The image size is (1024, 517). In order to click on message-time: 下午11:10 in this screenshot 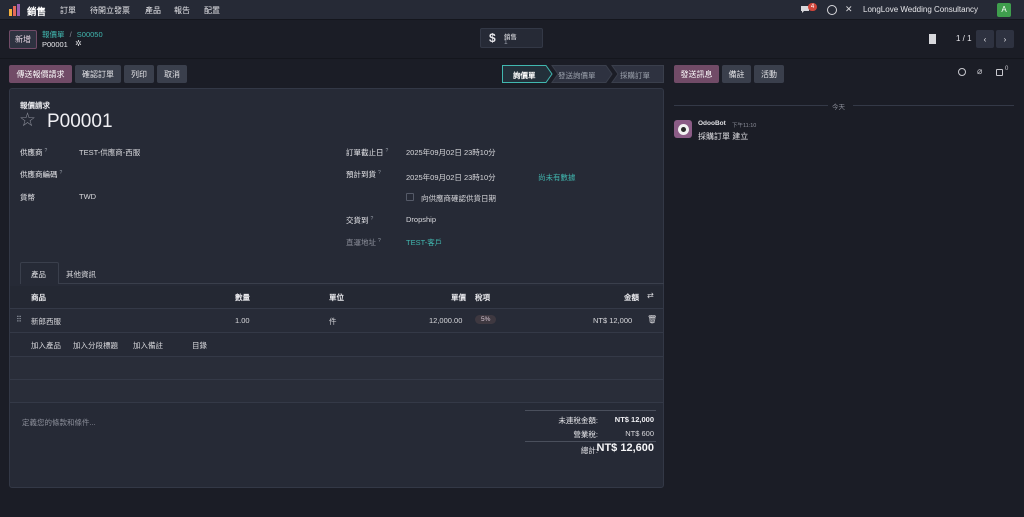, I will do `click(744, 126)`.